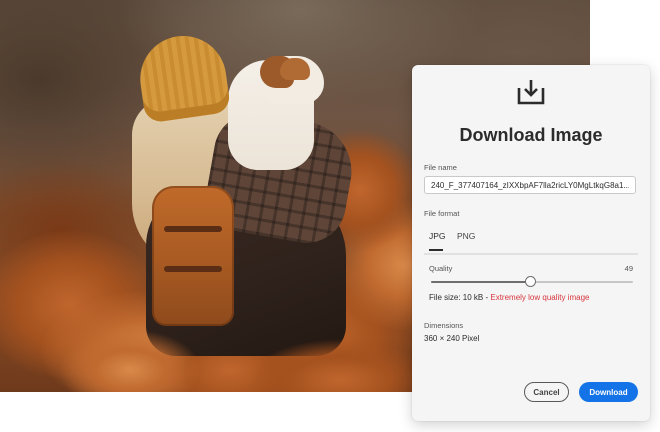 Image resolution: width=660 pixels, height=432 pixels. I want to click on download-button: Download, so click(608, 392).